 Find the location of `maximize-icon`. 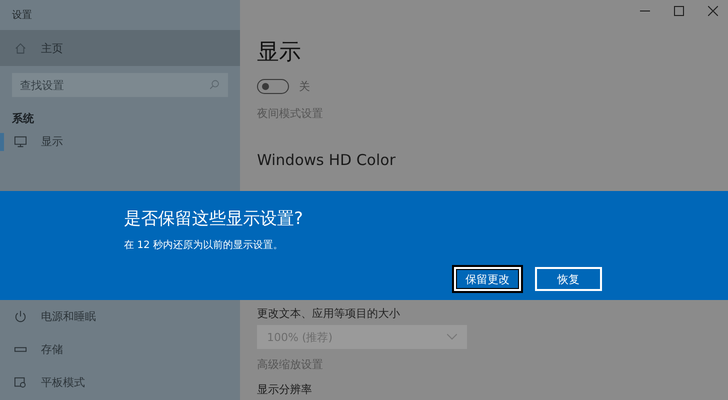

maximize-icon is located at coordinates (679, 11).